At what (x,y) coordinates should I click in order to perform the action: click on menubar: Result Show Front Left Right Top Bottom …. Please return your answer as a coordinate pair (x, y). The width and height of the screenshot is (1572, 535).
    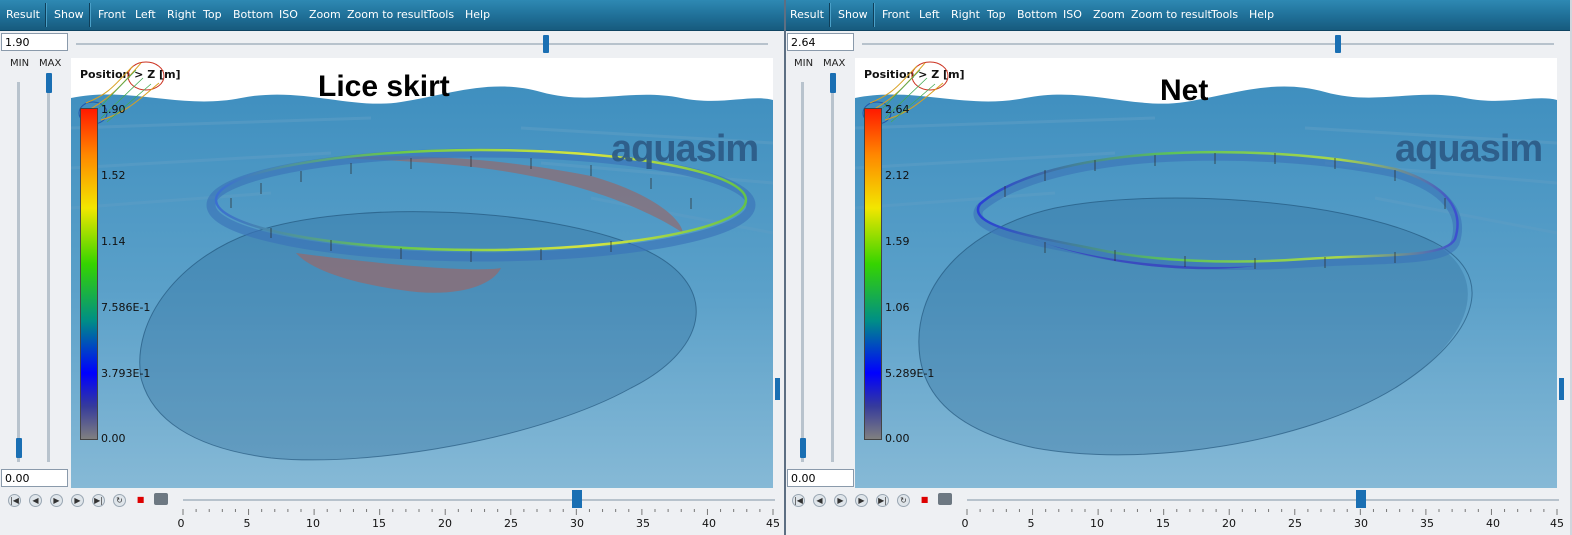
    Looking at the image, I should click on (392, 15).